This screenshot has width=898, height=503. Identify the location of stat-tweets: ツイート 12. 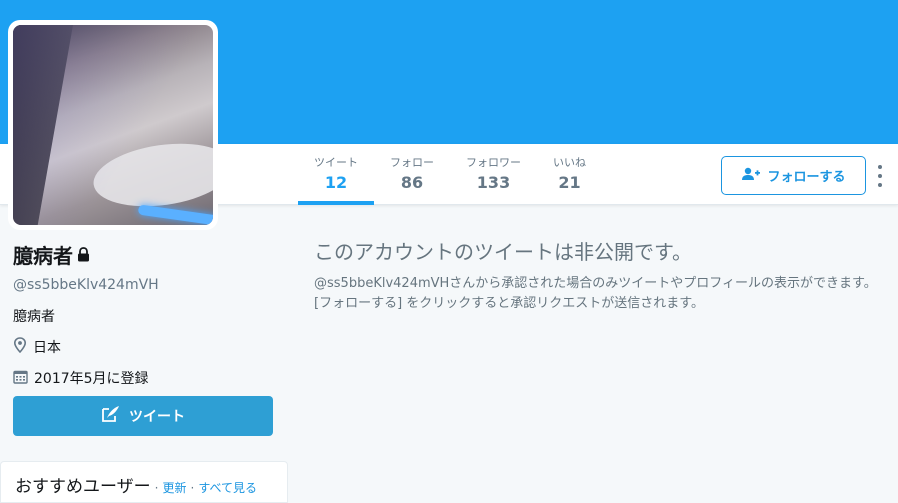
(336, 174).